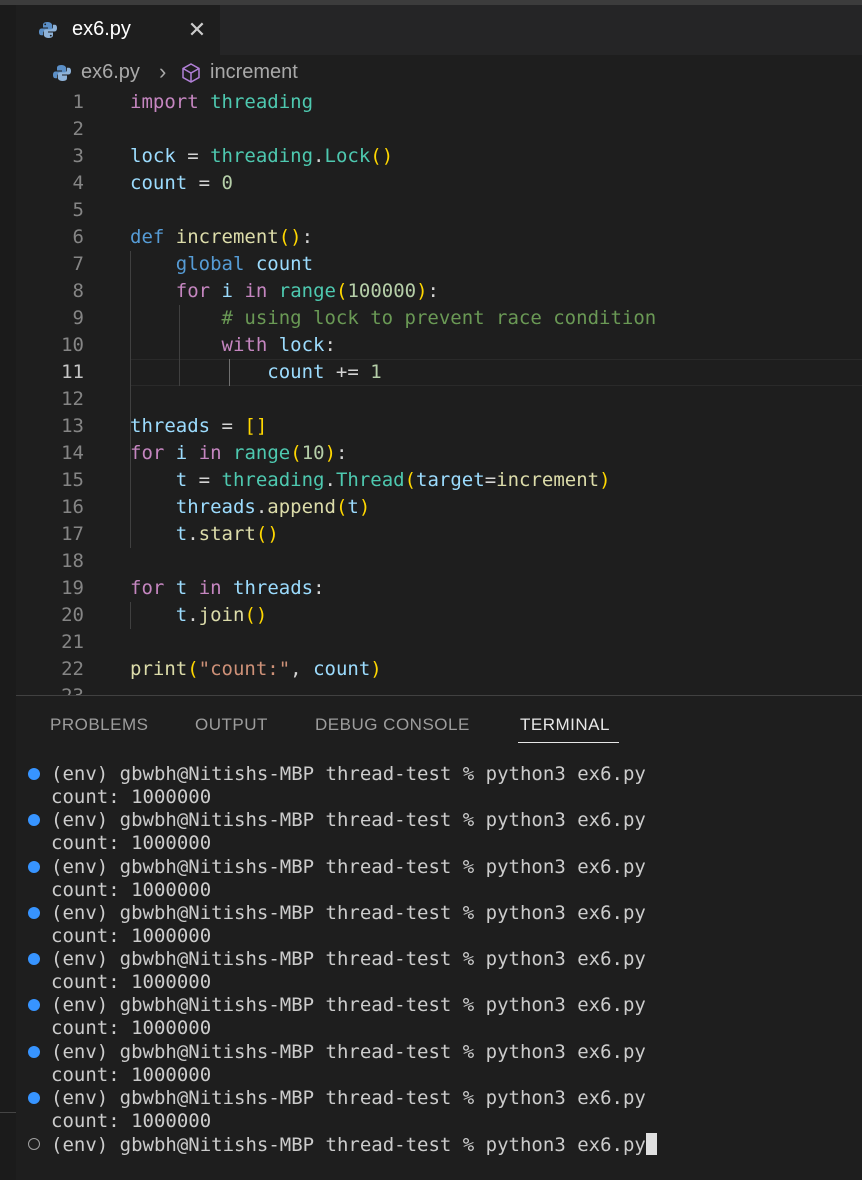  I want to click on breadcrumb-symbol: increment, so click(254, 72).